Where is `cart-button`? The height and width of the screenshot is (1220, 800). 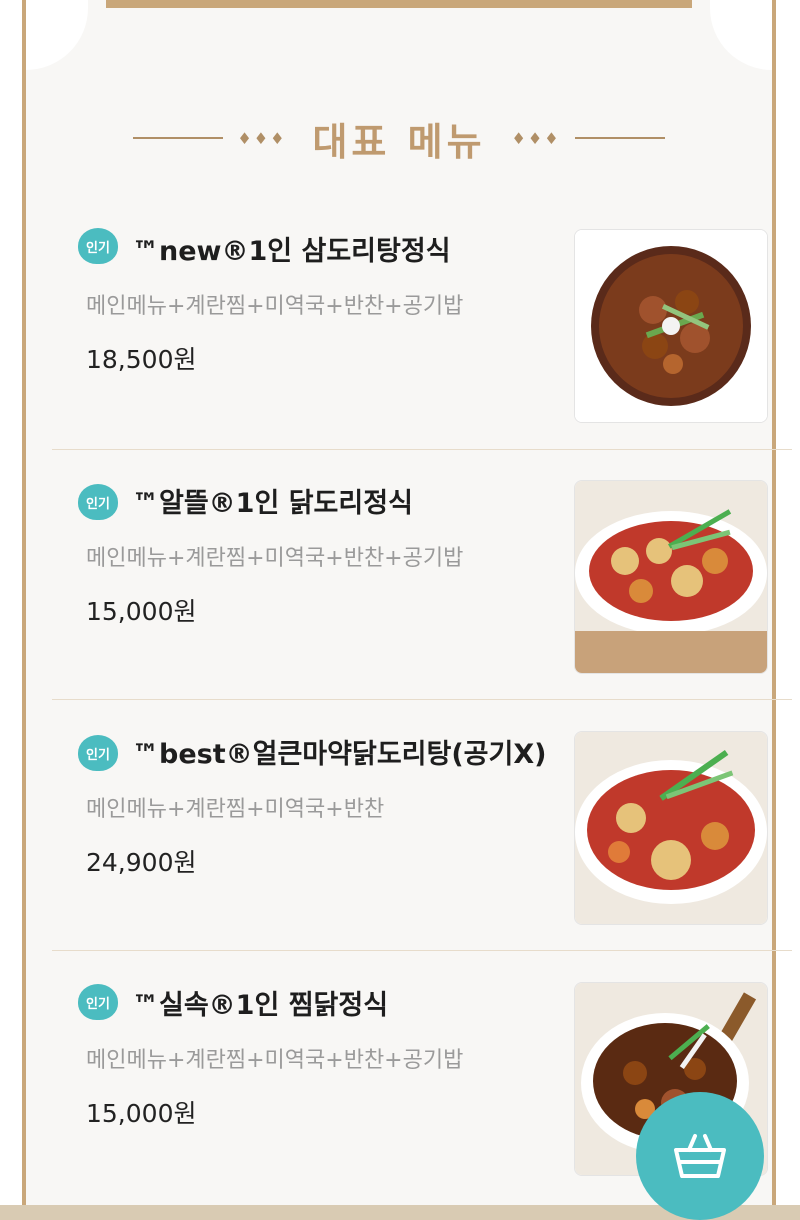
cart-button is located at coordinates (700, 1156).